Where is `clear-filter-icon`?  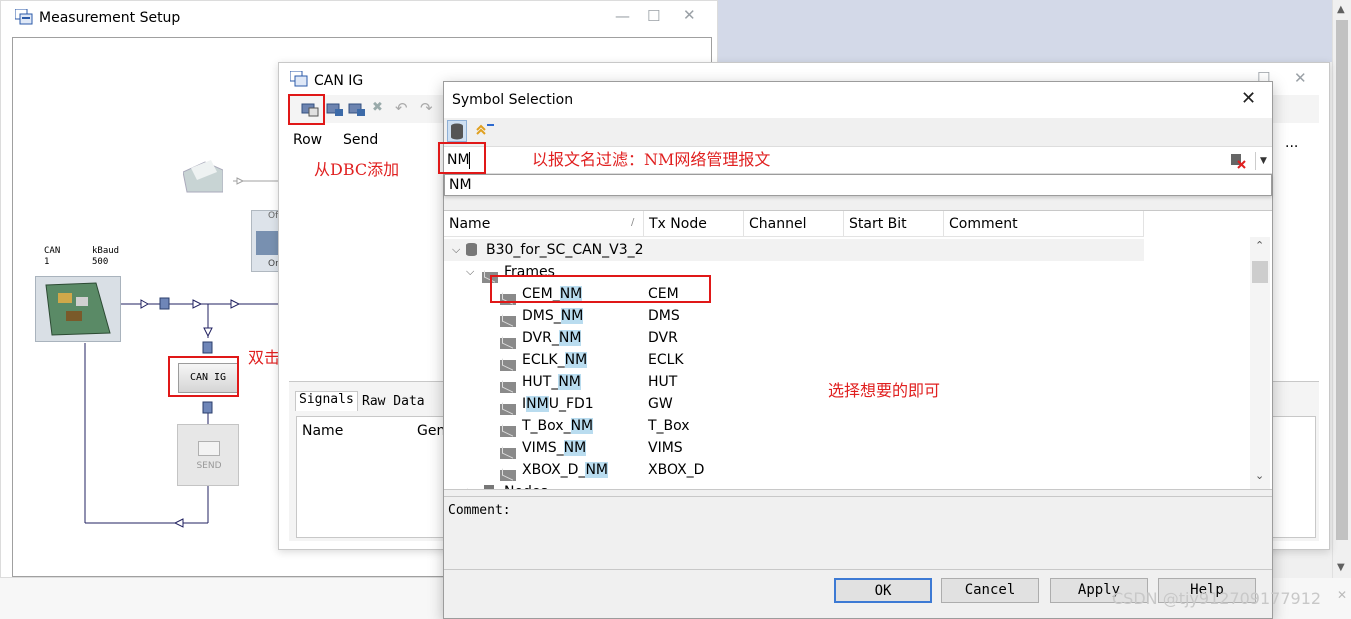
clear-filter-icon is located at coordinates (1238, 160).